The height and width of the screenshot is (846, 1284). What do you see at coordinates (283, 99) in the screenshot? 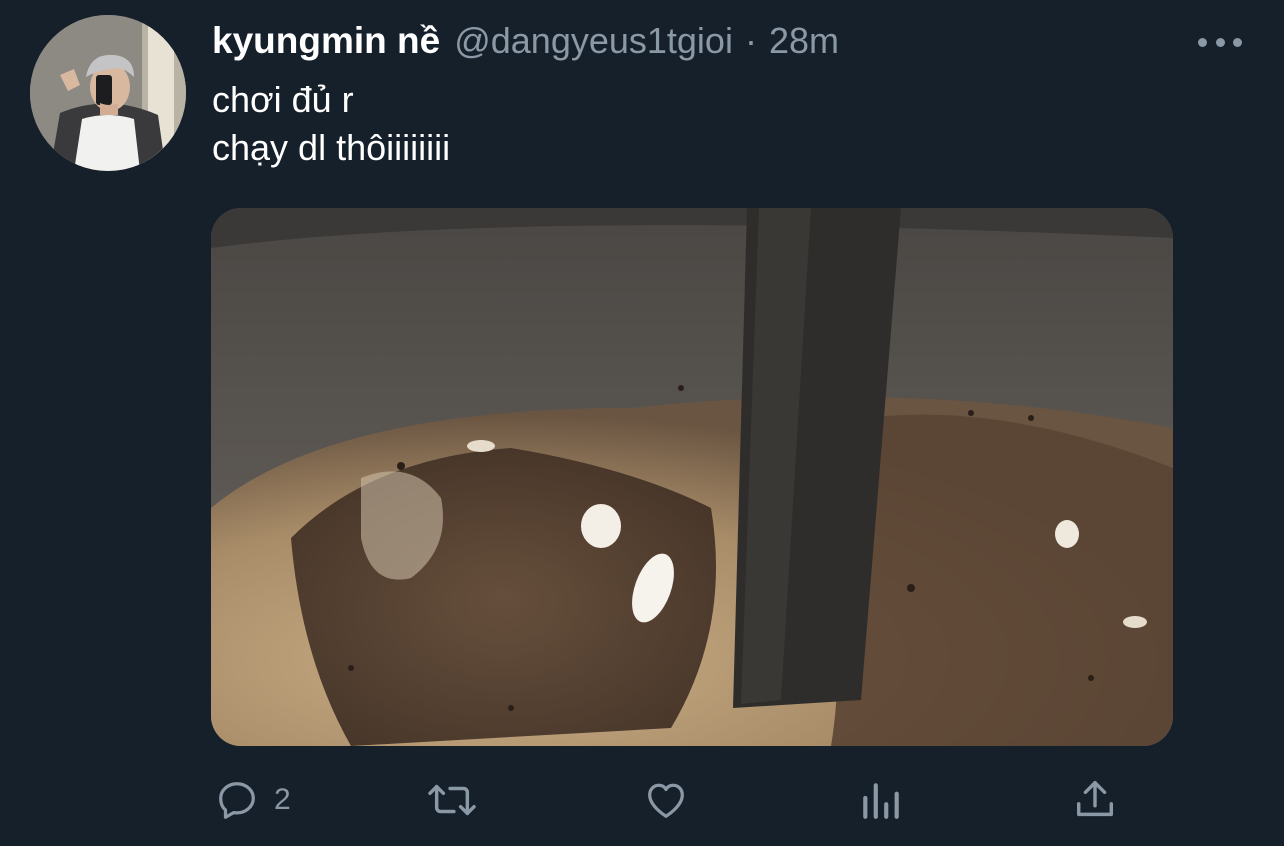
I see `tweet-text-line: chơi đủ r` at bounding box center [283, 99].